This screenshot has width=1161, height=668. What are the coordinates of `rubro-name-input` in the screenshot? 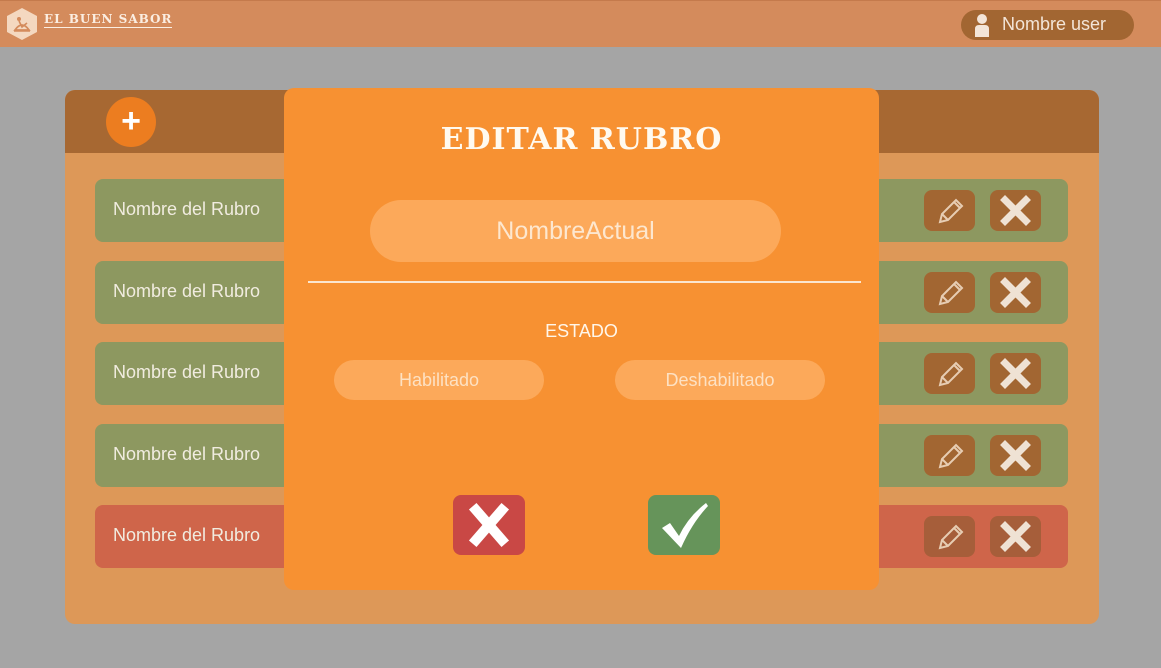 It's located at (575, 231).